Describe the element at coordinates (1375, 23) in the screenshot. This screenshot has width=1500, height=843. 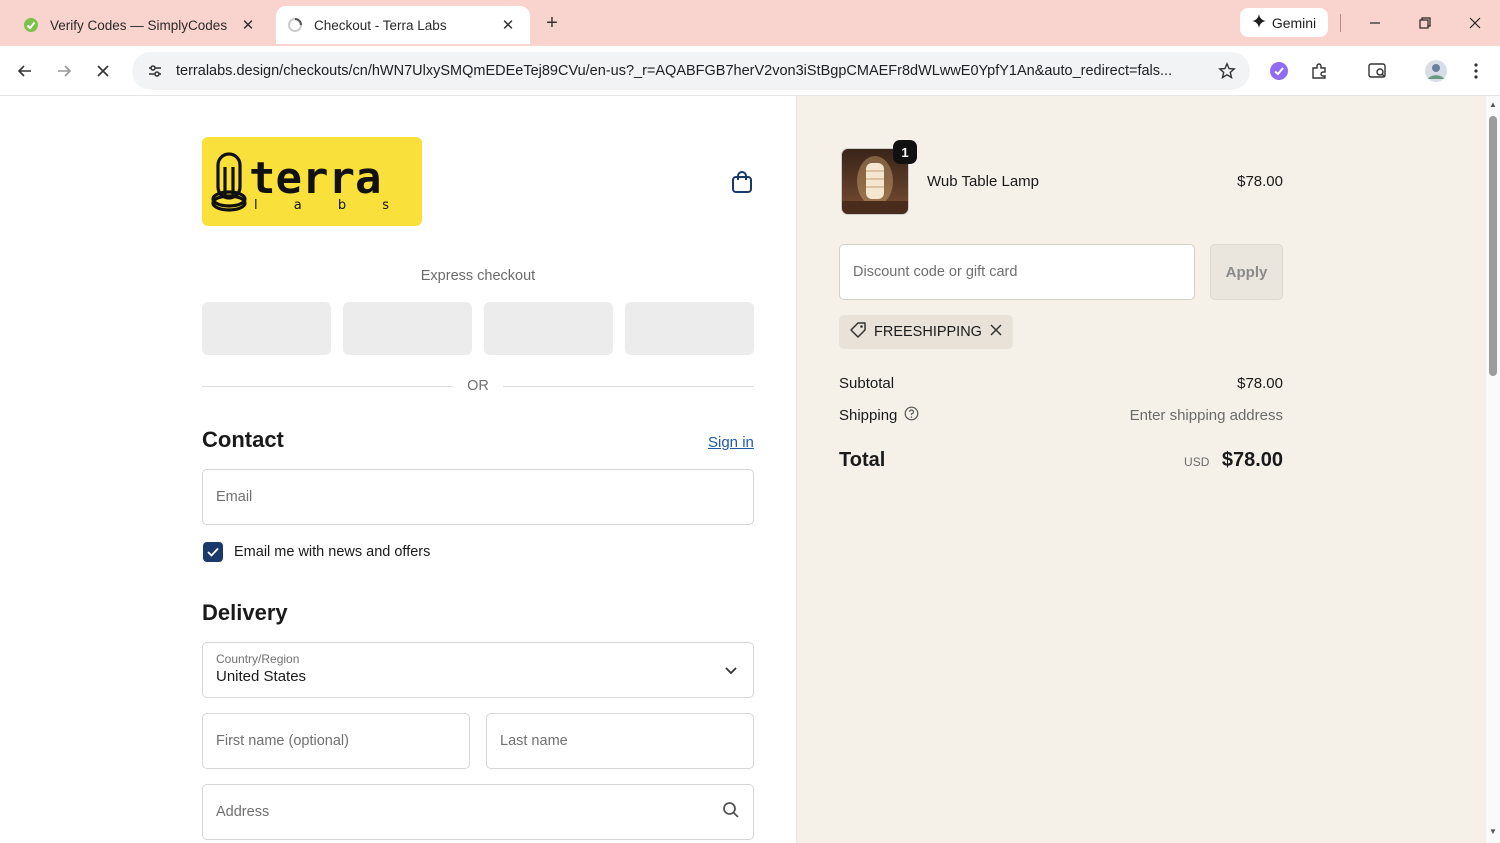
I see `minimize-button` at that location.